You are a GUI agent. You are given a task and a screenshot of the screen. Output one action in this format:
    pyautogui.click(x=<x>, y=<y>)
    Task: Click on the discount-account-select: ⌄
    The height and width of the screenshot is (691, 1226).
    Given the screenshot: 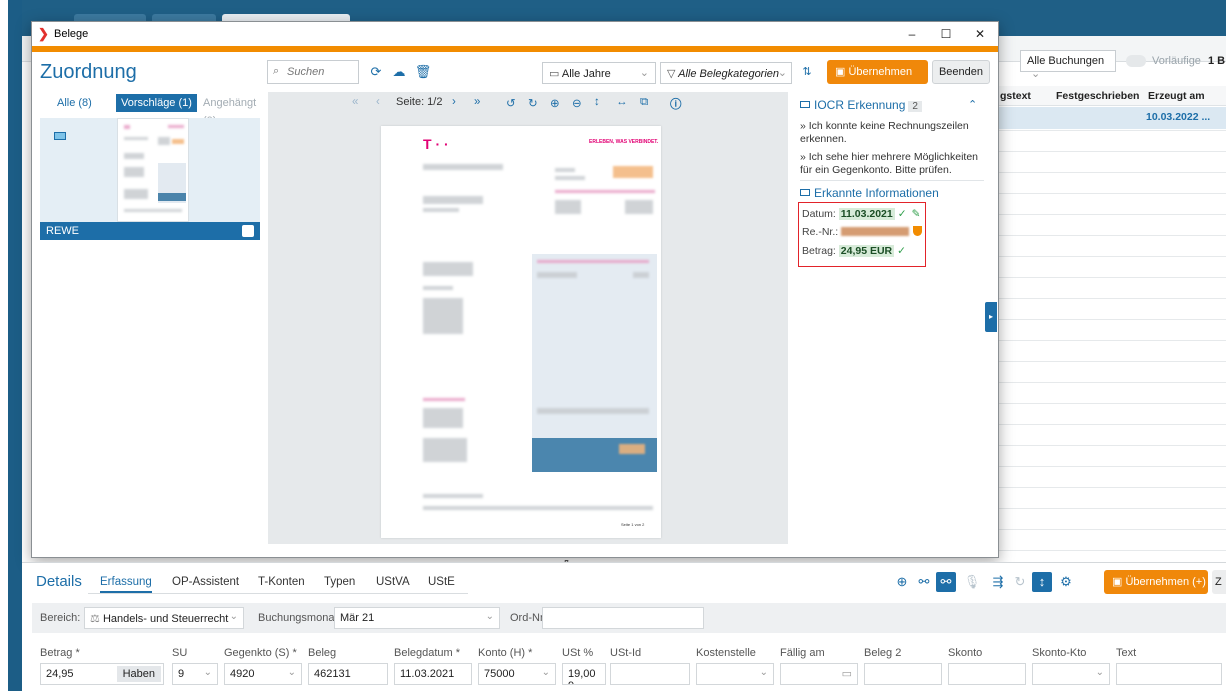 What is the action you would take?
    pyautogui.click(x=1071, y=674)
    